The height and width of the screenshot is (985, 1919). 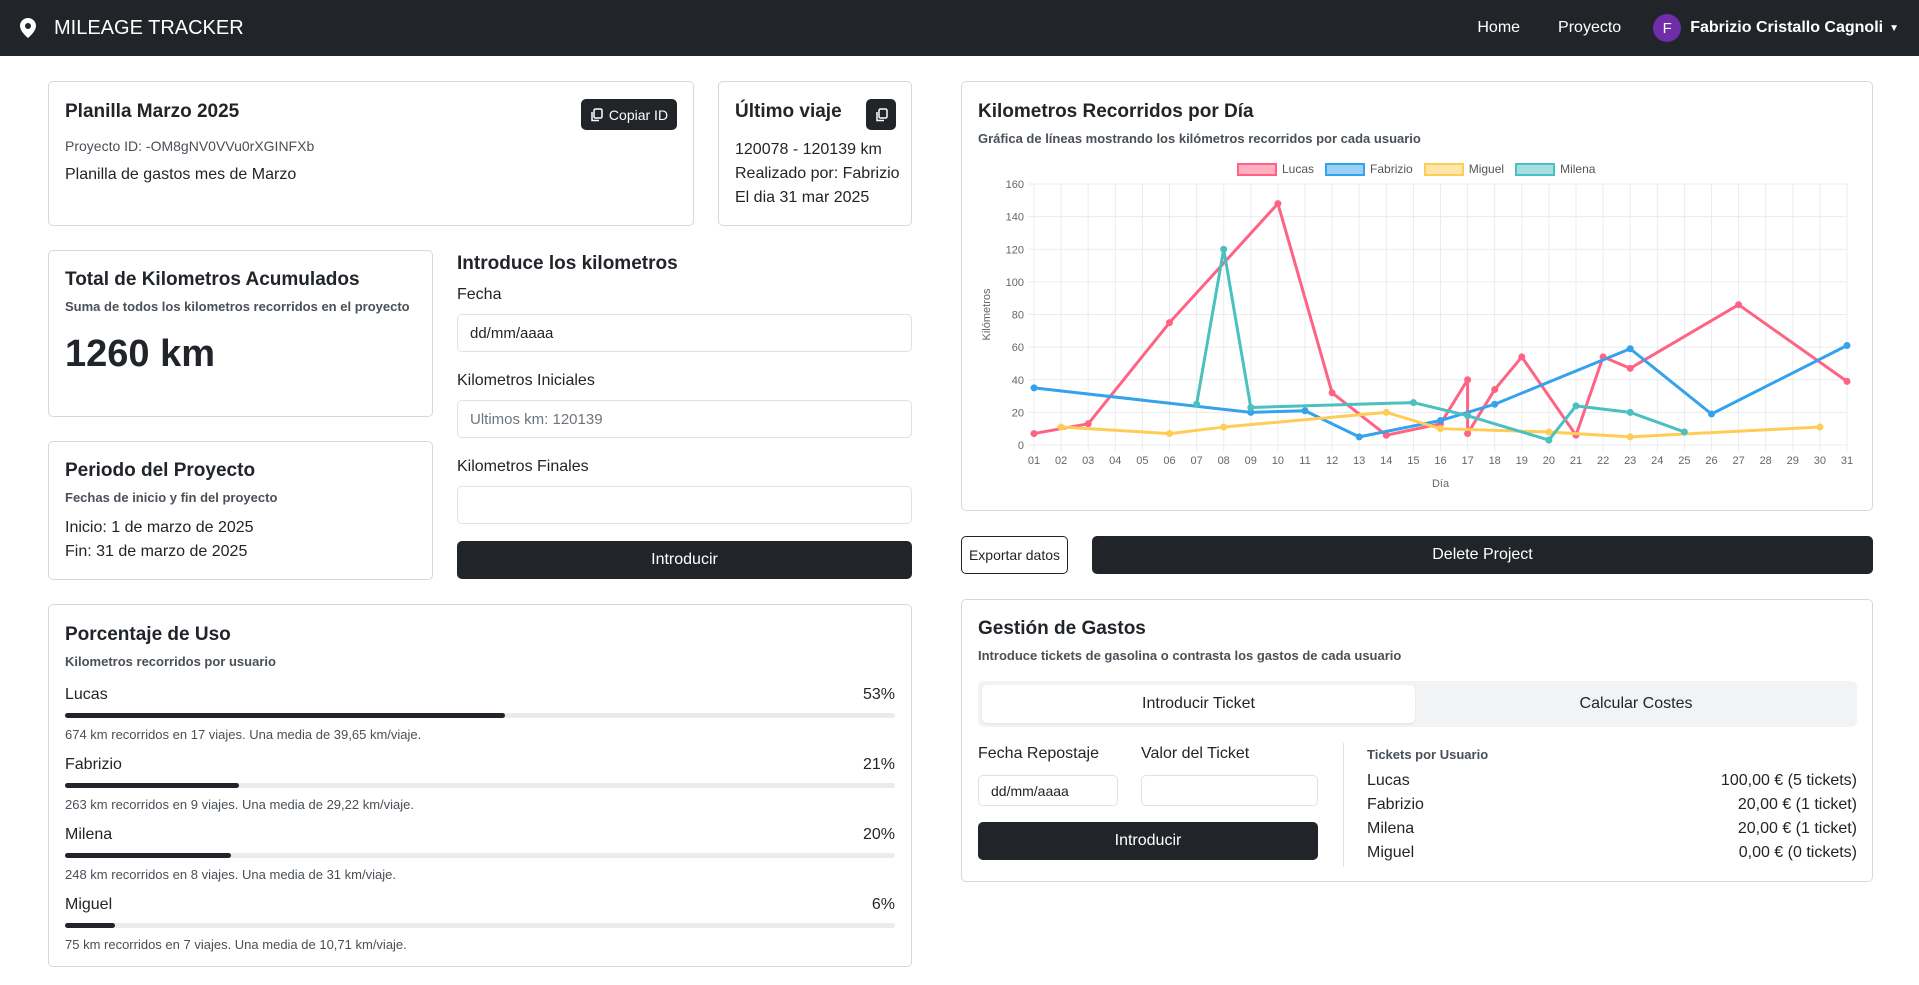 What do you see at coordinates (1612, 781) in the screenshot?
I see `ticket-row: Lucas 100,00 € (5 tickets)` at bounding box center [1612, 781].